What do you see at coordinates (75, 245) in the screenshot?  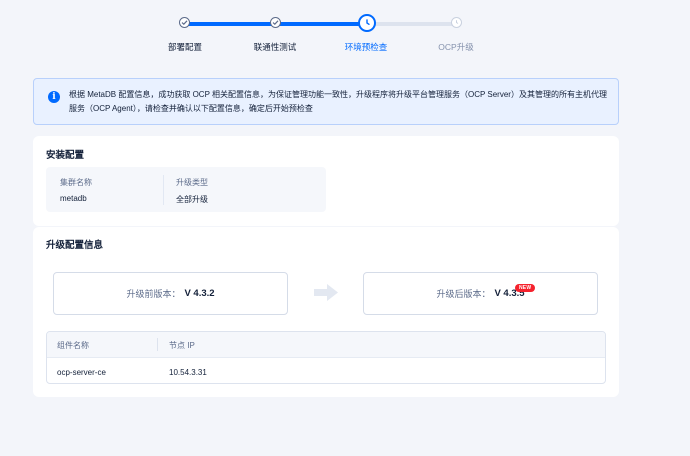 I see `upgrade-info-title: 升级配置信息` at bounding box center [75, 245].